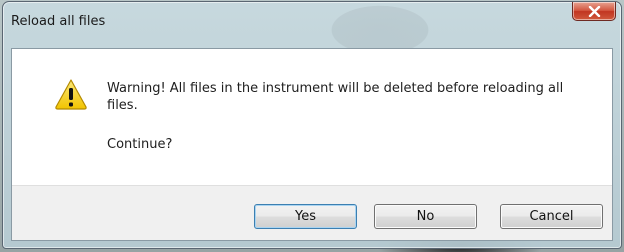 The width and height of the screenshot is (624, 252). What do you see at coordinates (71, 94) in the screenshot?
I see `warning-icon` at bounding box center [71, 94].